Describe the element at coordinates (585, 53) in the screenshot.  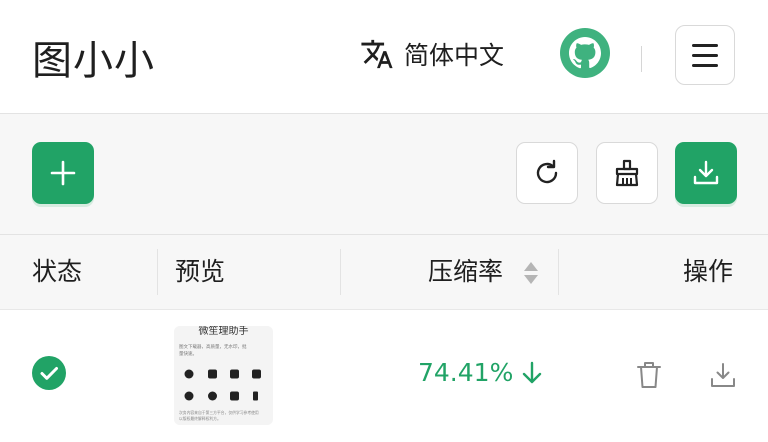
I see `github-icon` at that location.